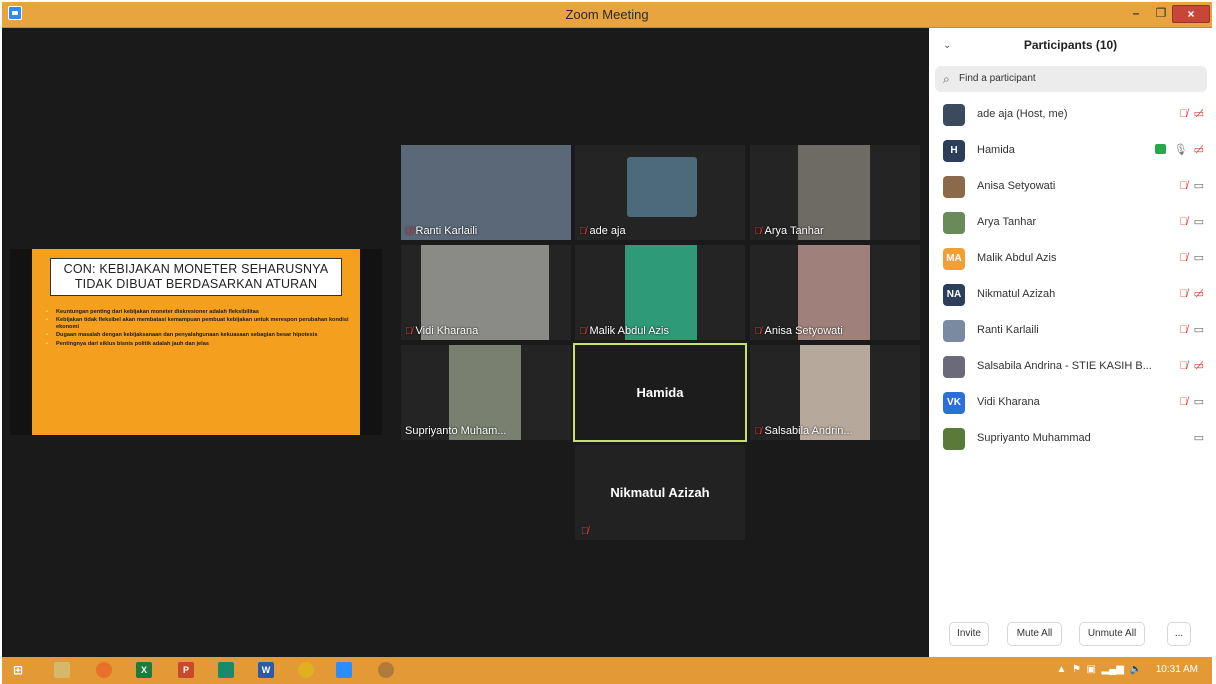  What do you see at coordinates (196, 284) in the screenshot?
I see `slide-title-line-2: TIDAK DIBUAT BERDASARKAN ATURAN` at bounding box center [196, 284].